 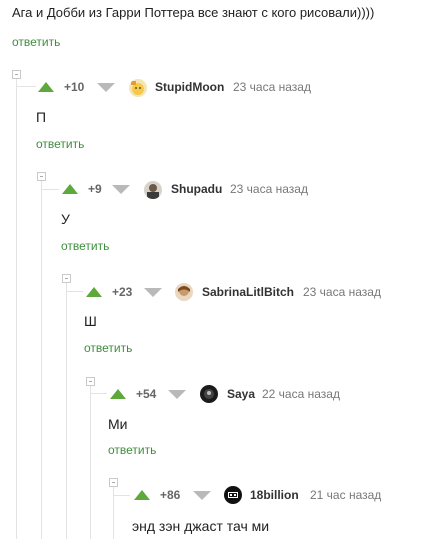 I want to click on comment-rating: +9, so click(x=95, y=189).